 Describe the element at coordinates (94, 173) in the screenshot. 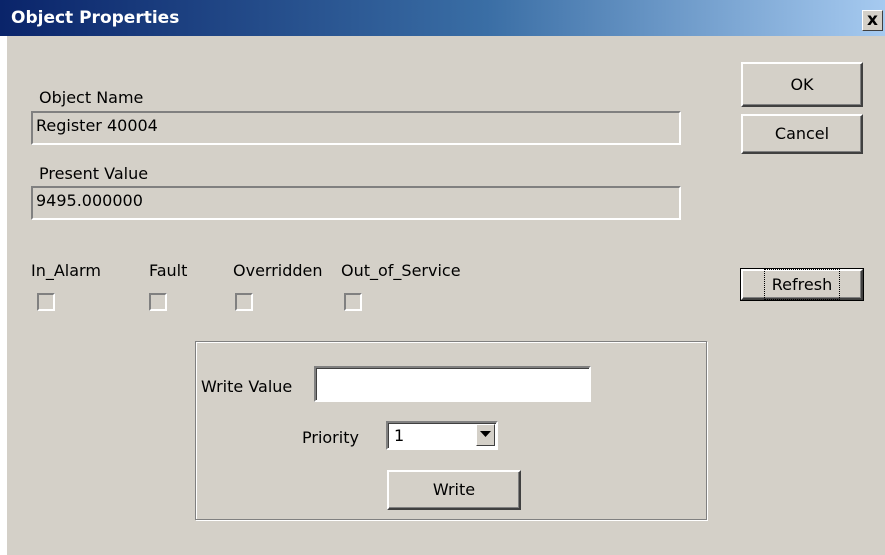

I see `present-value-label: Present Value` at that location.